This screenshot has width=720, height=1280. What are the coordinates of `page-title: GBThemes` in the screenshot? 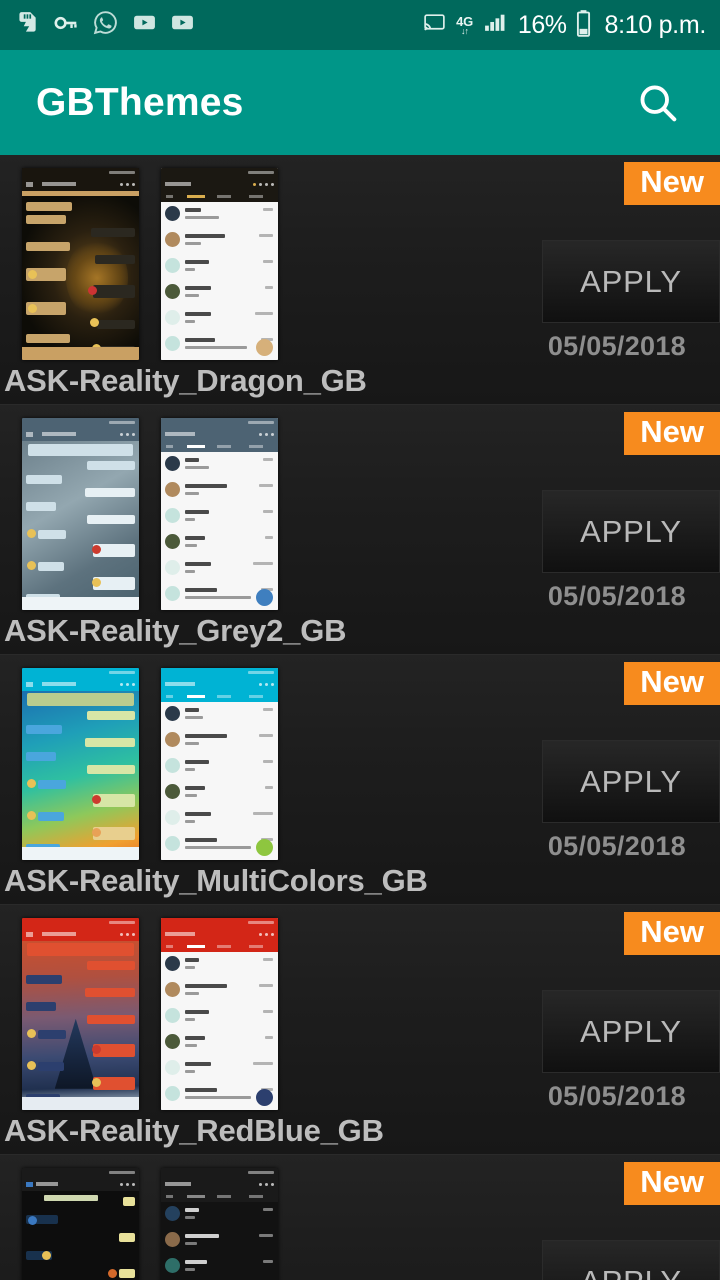 It's located at (140, 102).